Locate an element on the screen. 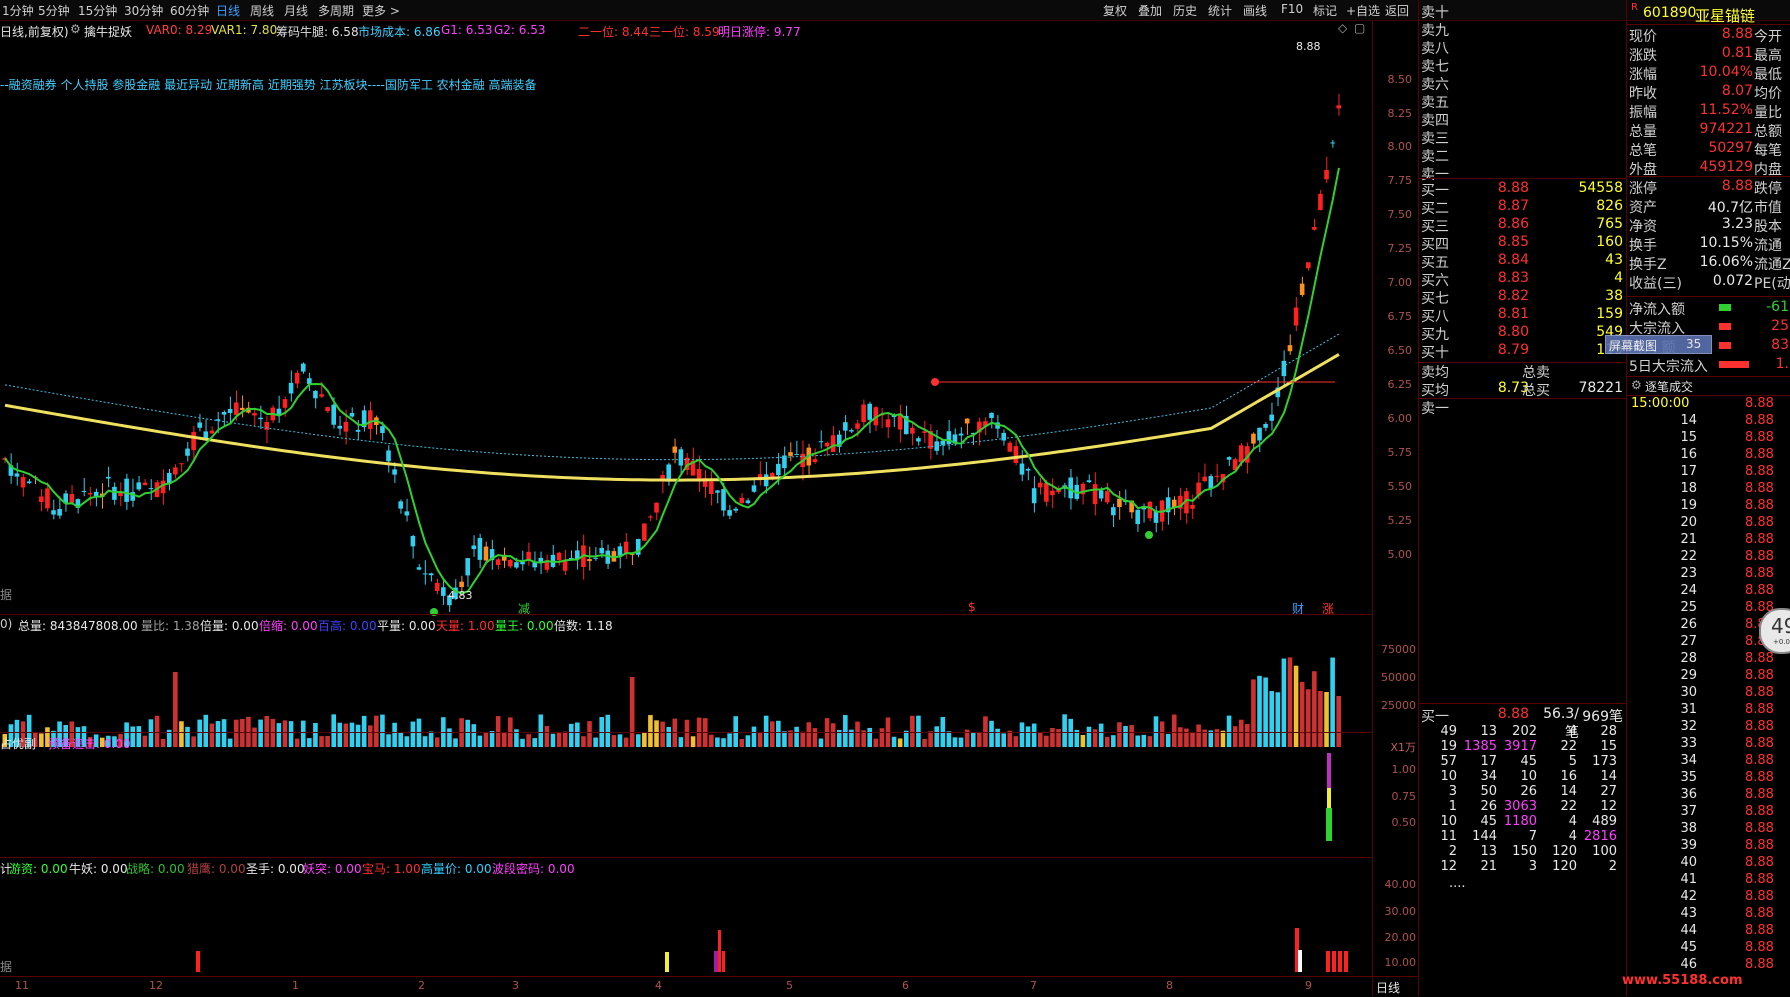 Image resolution: width=1790 pixels, height=997 pixels. back-button: 返回 is located at coordinates (1397, 10).